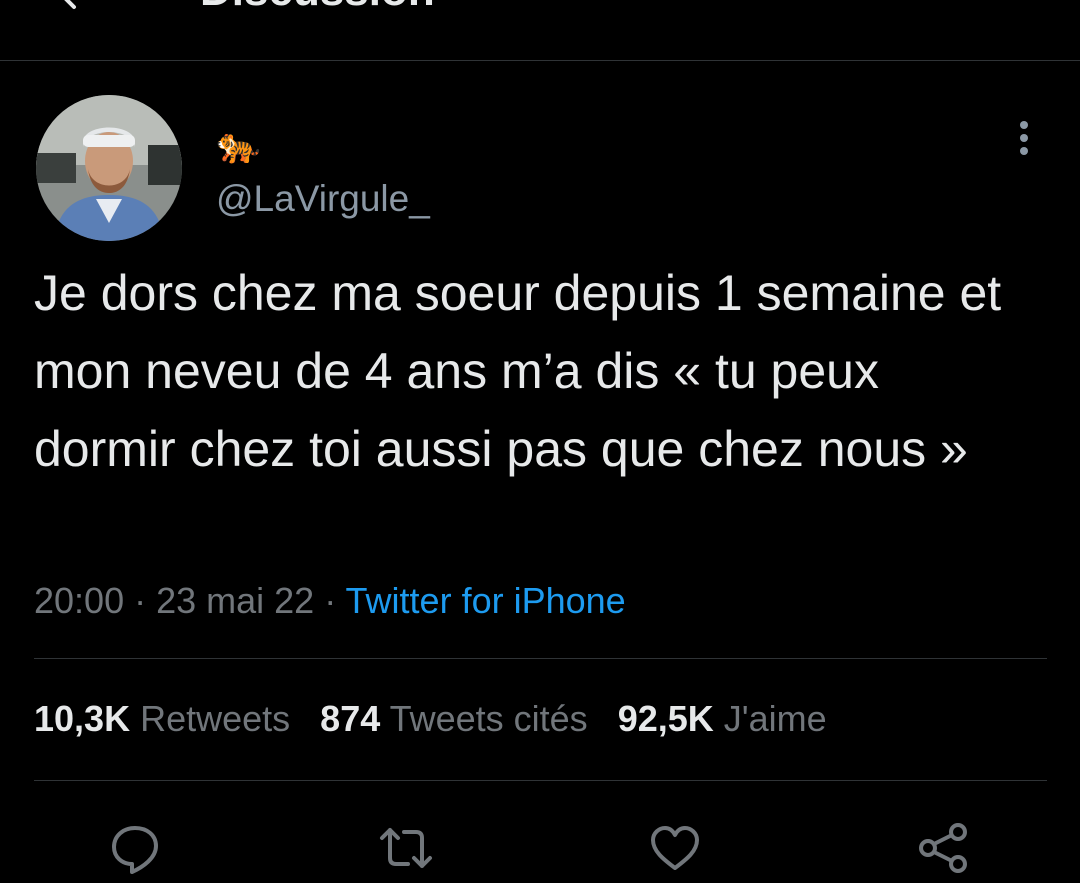 The image size is (1080, 883). I want to click on tweet-metadata: 20:00 · 23 mai 22 · Twitter for iPhone, so click(330, 601).